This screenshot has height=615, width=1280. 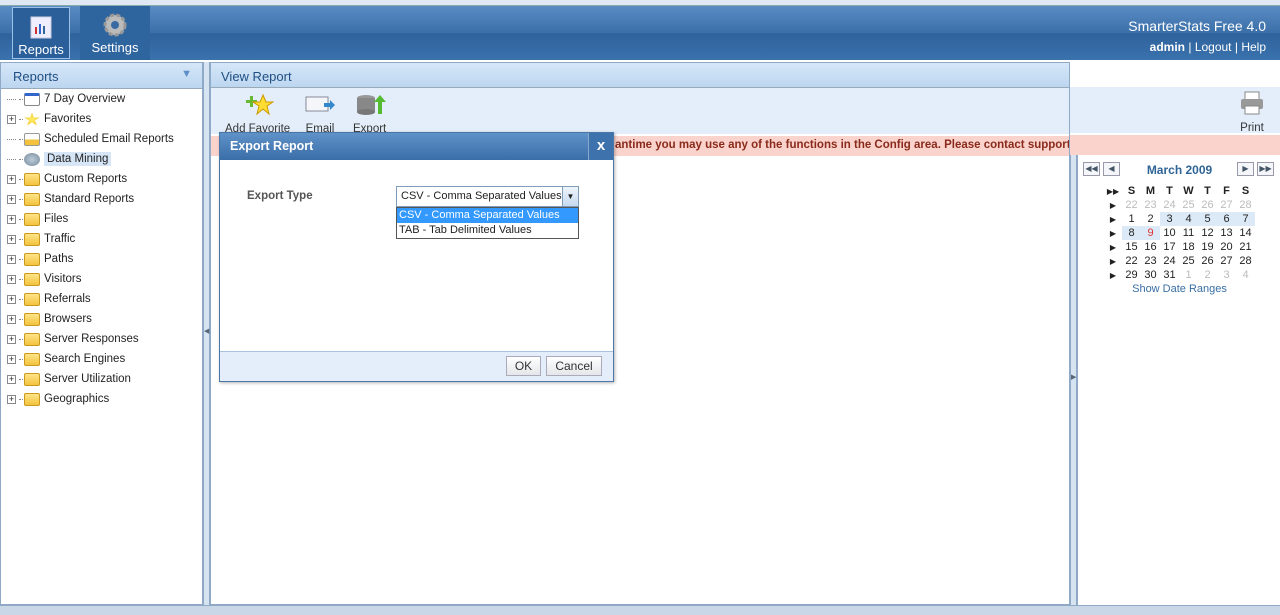 What do you see at coordinates (1169, 275) in the screenshot?
I see `calendar-day: 31` at bounding box center [1169, 275].